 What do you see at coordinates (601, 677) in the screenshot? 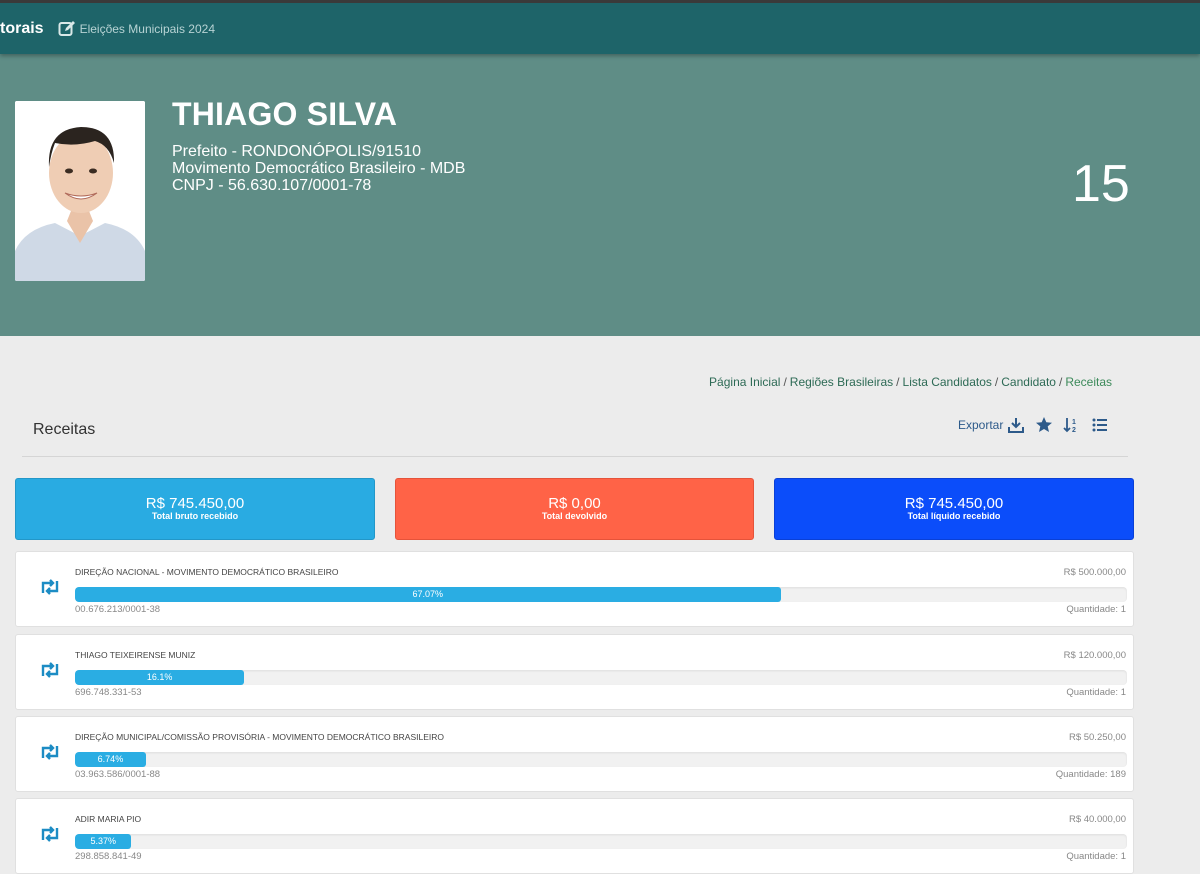
I see `progress-bar: 16.1%` at bounding box center [601, 677].